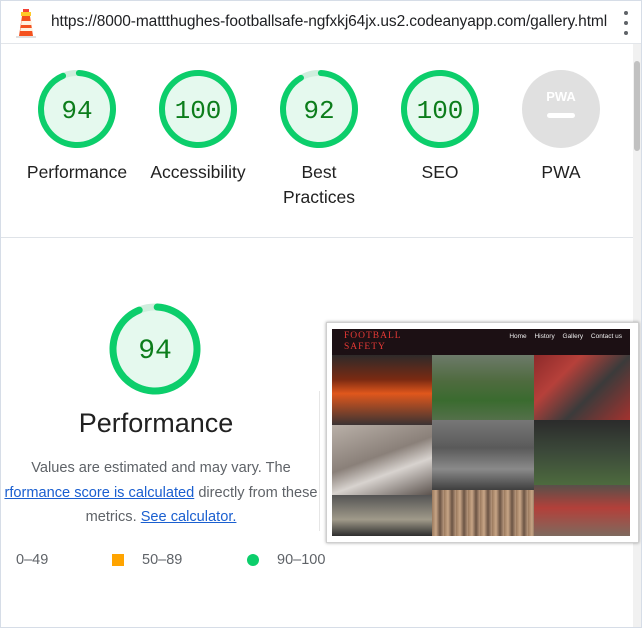 The height and width of the screenshot is (628, 642). What do you see at coordinates (253, 560) in the screenshot?
I see `circle-icon` at bounding box center [253, 560].